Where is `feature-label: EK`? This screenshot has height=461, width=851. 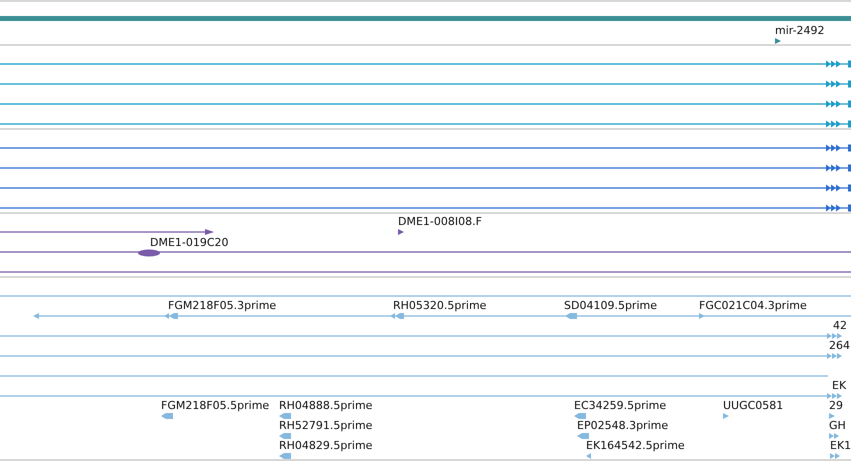
feature-label: EK is located at coordinates (839, 385).